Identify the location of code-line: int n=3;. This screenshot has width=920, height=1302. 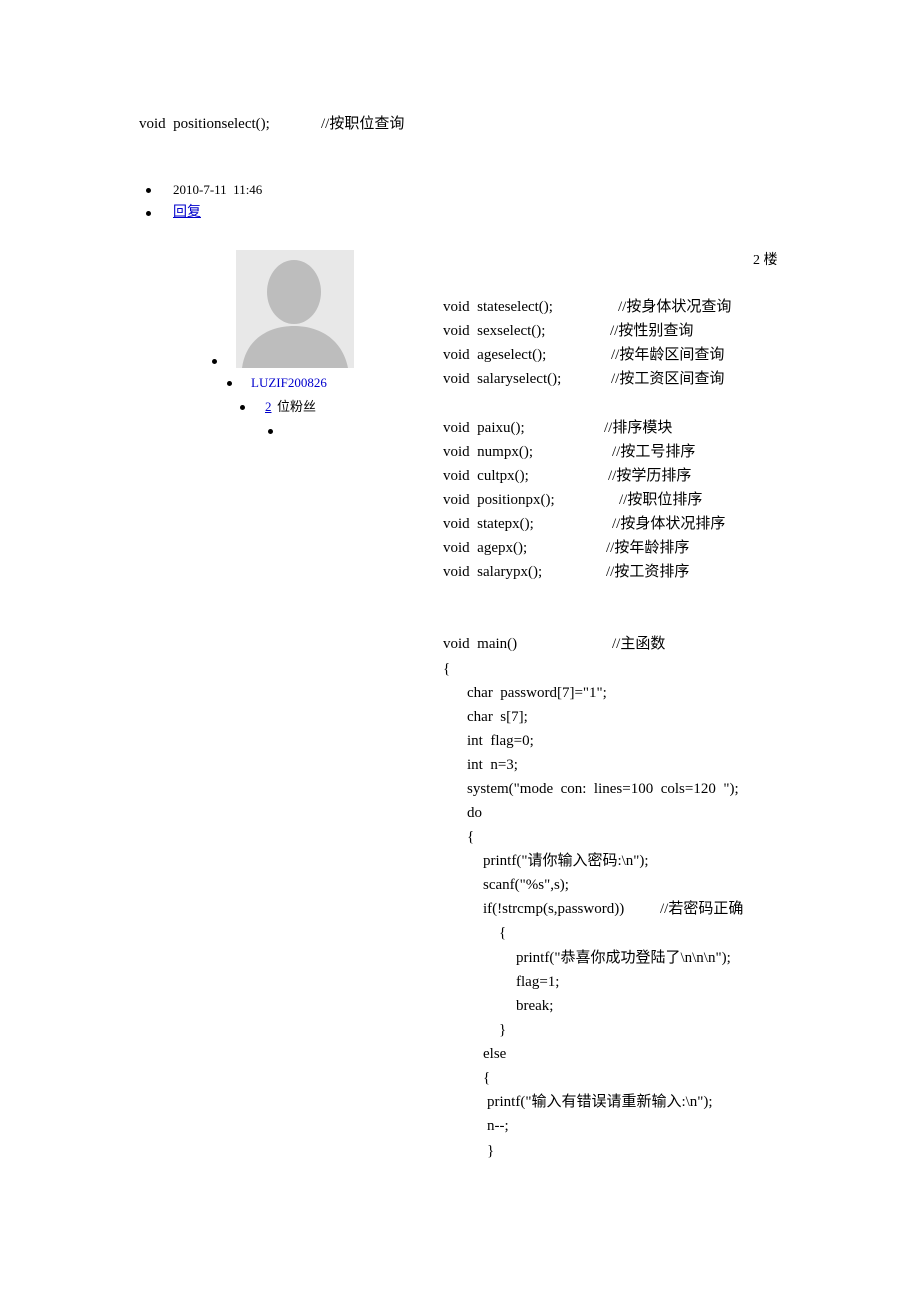
(492, 765).